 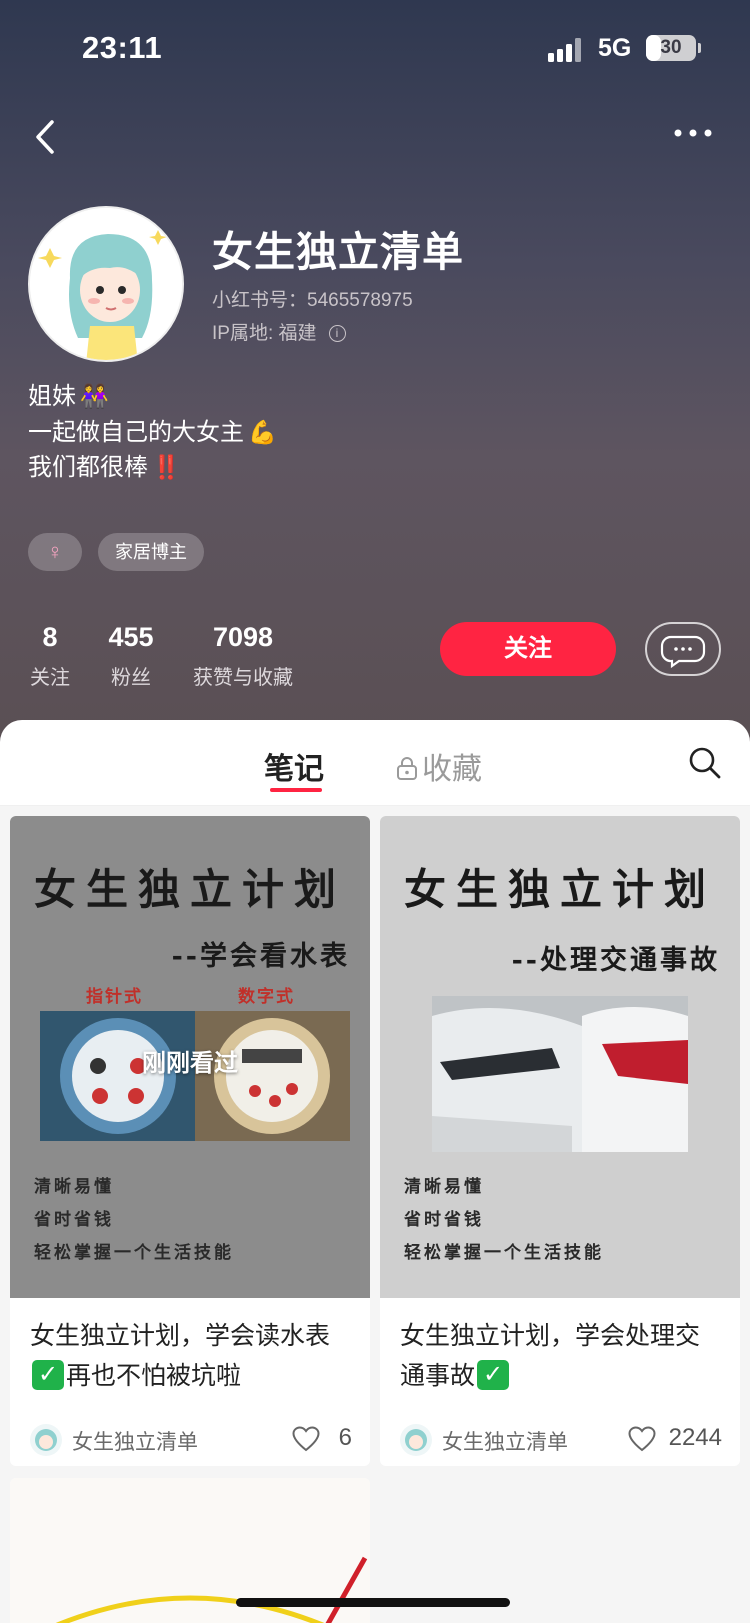 I want to click on status-bar: 23:11 5G 30, so click(x=375, y=50).